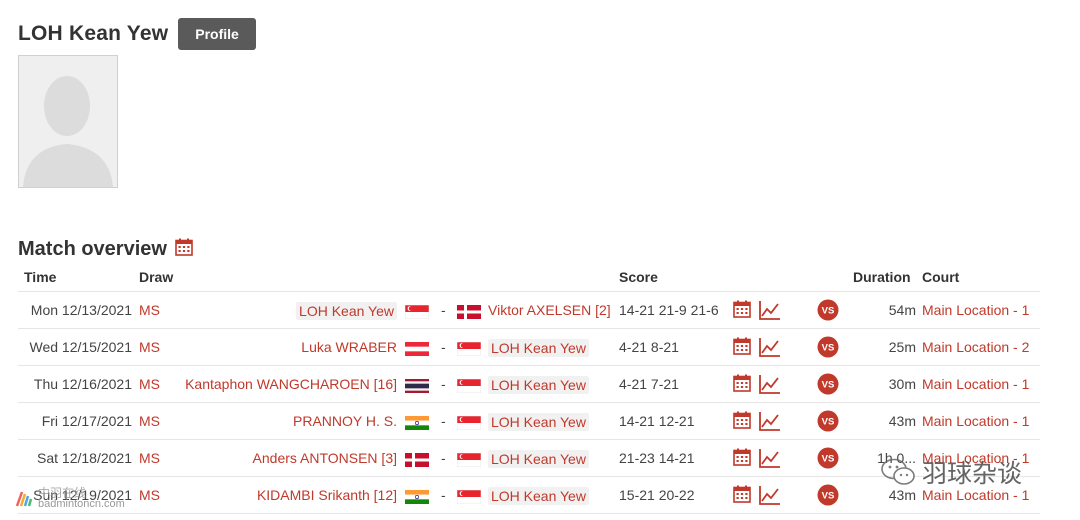 The width and height of the screenshot is (1080, 520). I want to click on watermark-left: 中羽在线 badmintoncn.com, so click(69, 498).